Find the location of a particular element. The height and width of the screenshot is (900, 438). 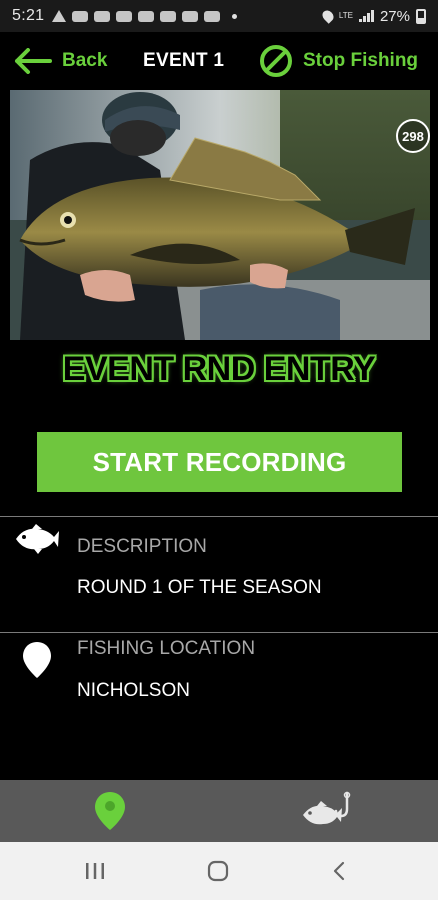

status-time: 5:21 is located at coordinates (28, 15).